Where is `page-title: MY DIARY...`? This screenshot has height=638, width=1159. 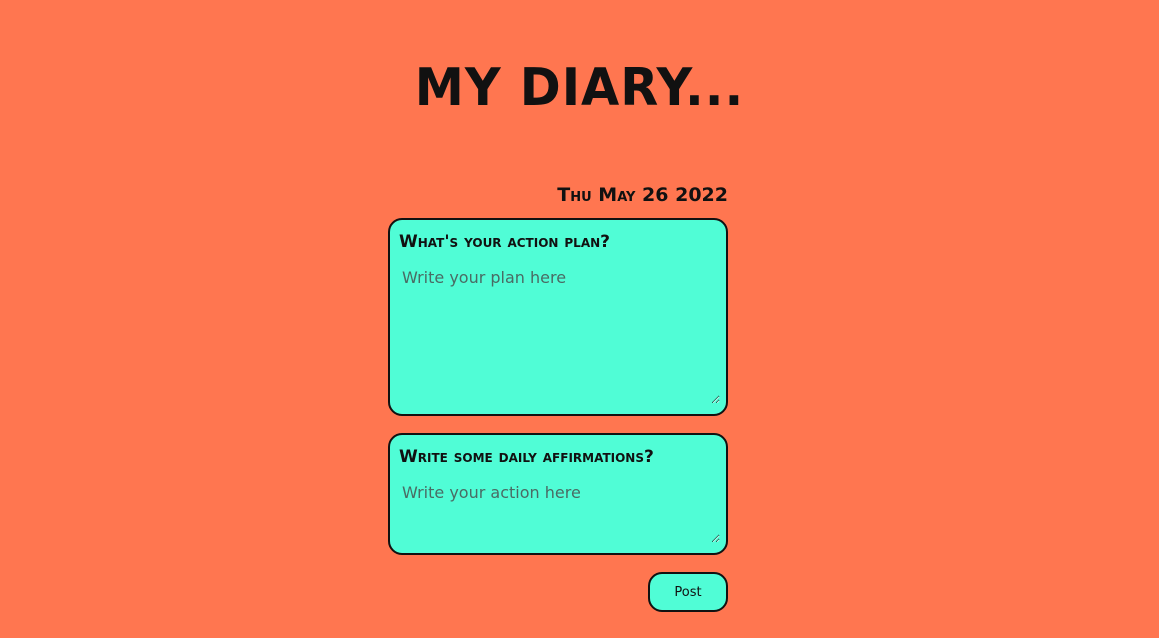 page-title: MY DIARY... is located at coordinates (579, 88).